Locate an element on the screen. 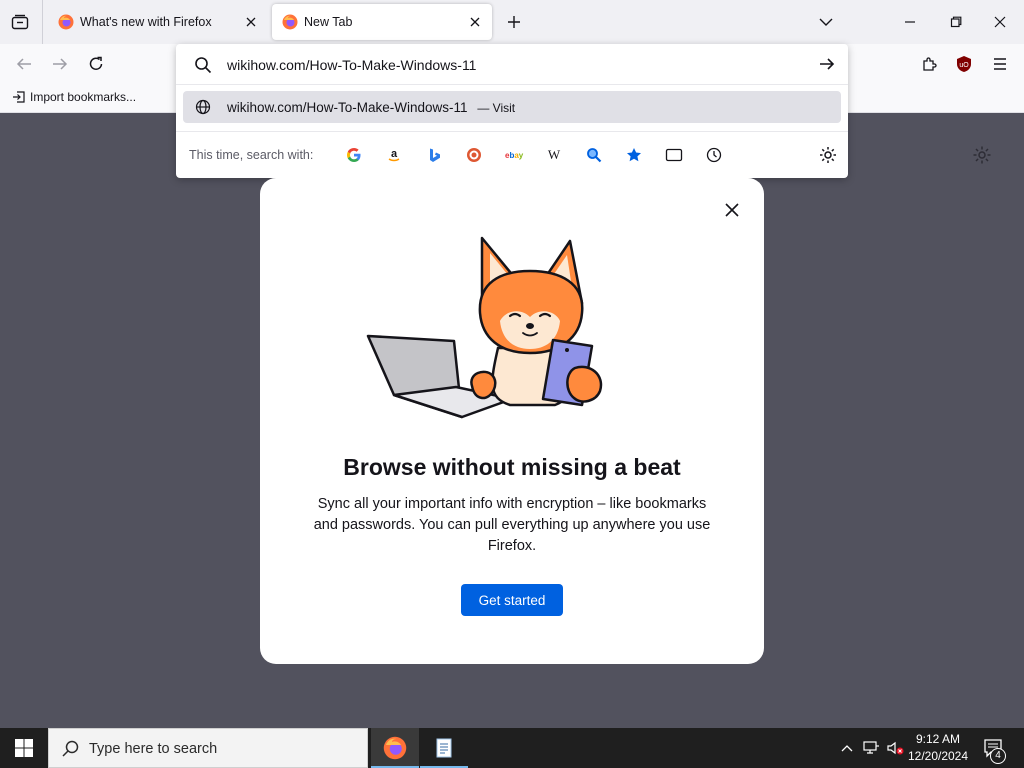  svg-text: uO is located at coordinates (964, 65).